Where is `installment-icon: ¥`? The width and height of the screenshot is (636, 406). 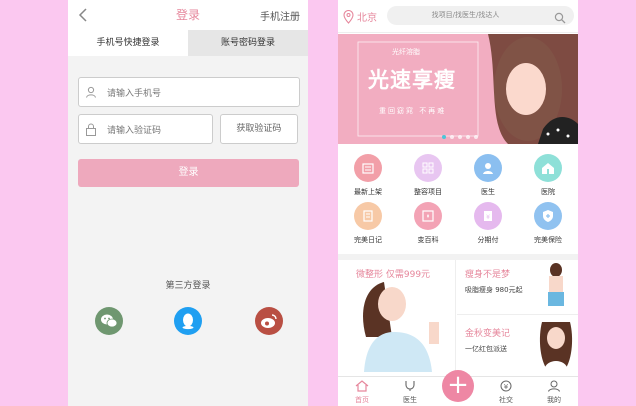 installment-icon: ¥ is located at coordinates (488, 216).